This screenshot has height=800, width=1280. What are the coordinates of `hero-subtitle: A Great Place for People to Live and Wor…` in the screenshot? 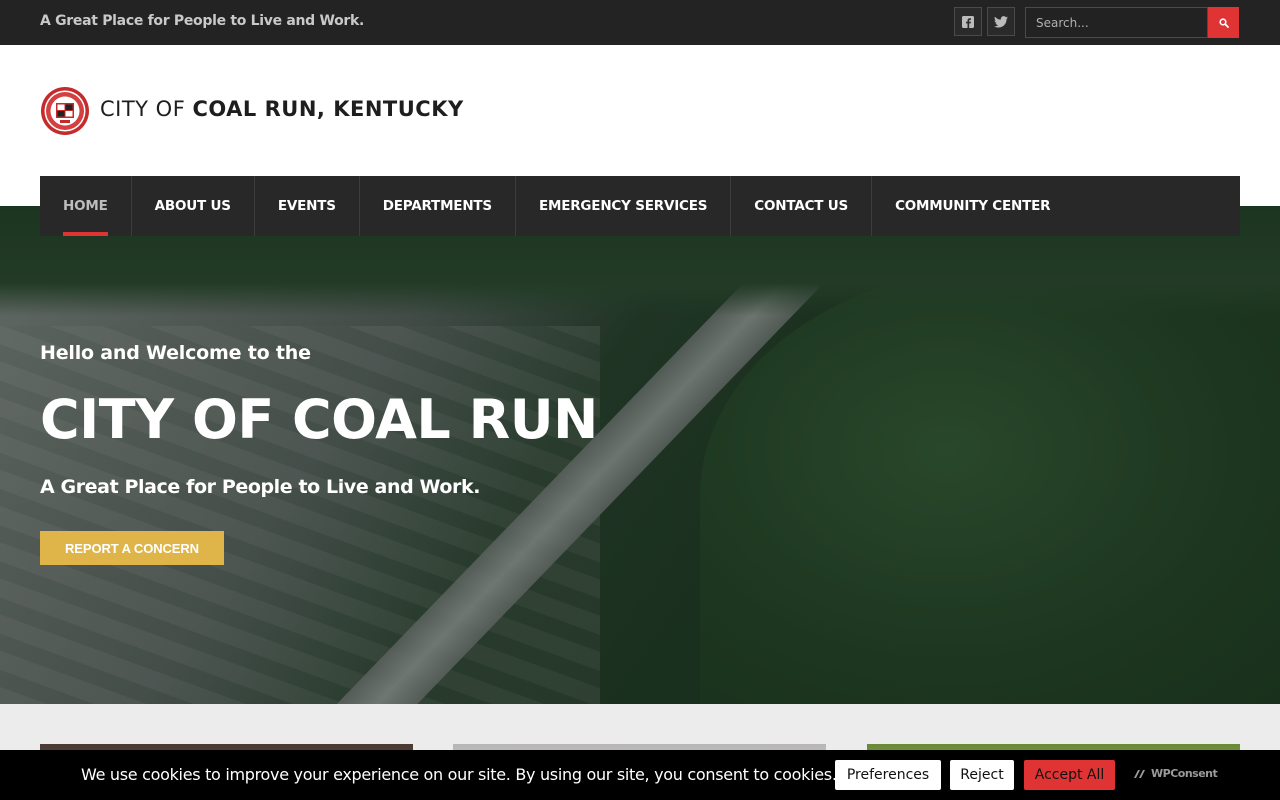 It's located at (260, 487).